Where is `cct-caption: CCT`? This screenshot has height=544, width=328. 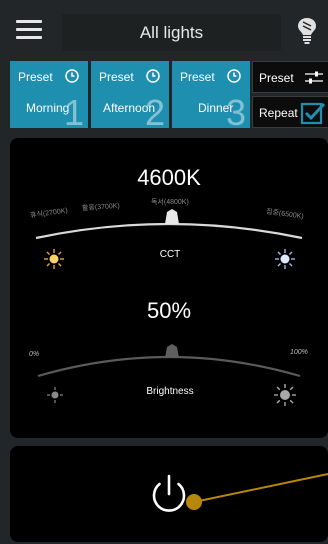 cct-caption: CCT is located at coordinates (170, 254).